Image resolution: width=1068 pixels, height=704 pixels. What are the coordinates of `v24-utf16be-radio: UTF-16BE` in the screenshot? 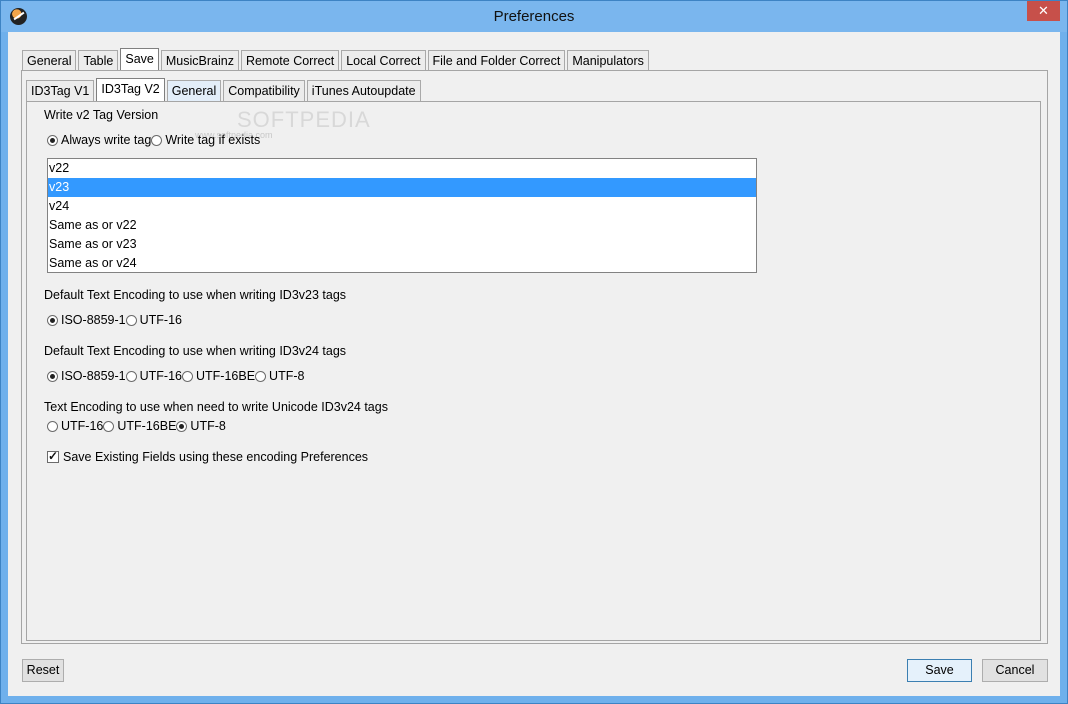 It's located at (218, 376).